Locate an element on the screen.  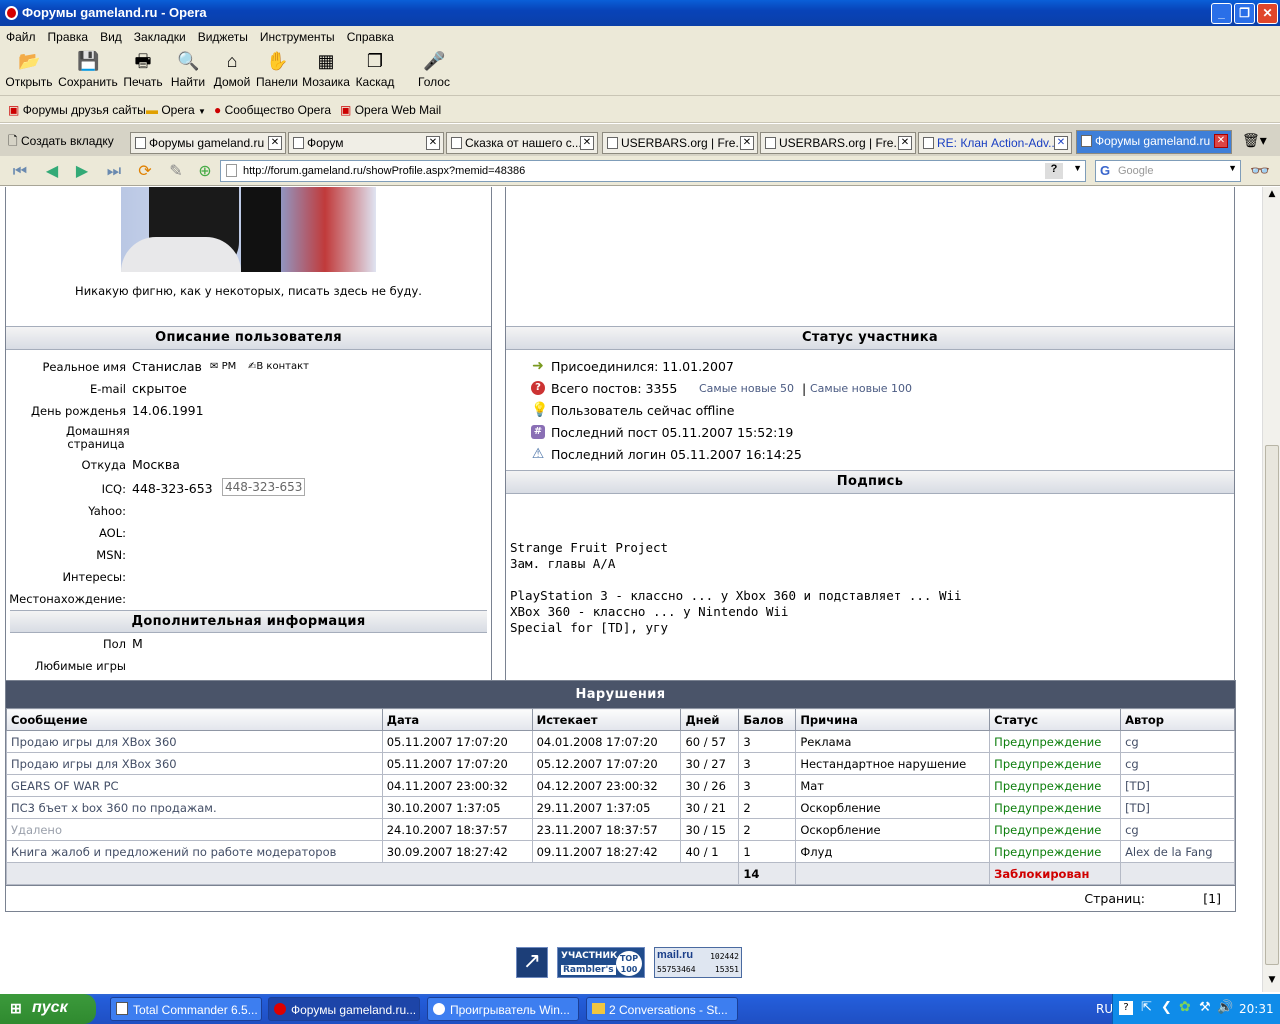
tab-userbars-2: USERBARS.org | Fre... ✕ is located at coordinates (838, 143).